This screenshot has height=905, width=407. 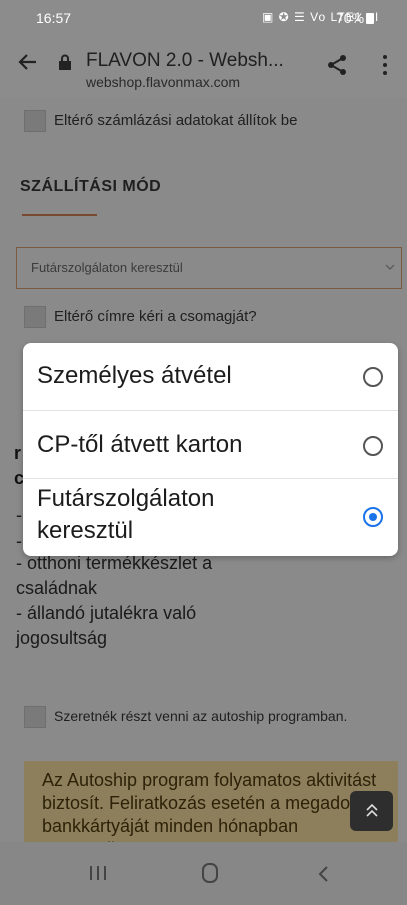 I want to click on system-nav-bar, so click(x=203, y=873).